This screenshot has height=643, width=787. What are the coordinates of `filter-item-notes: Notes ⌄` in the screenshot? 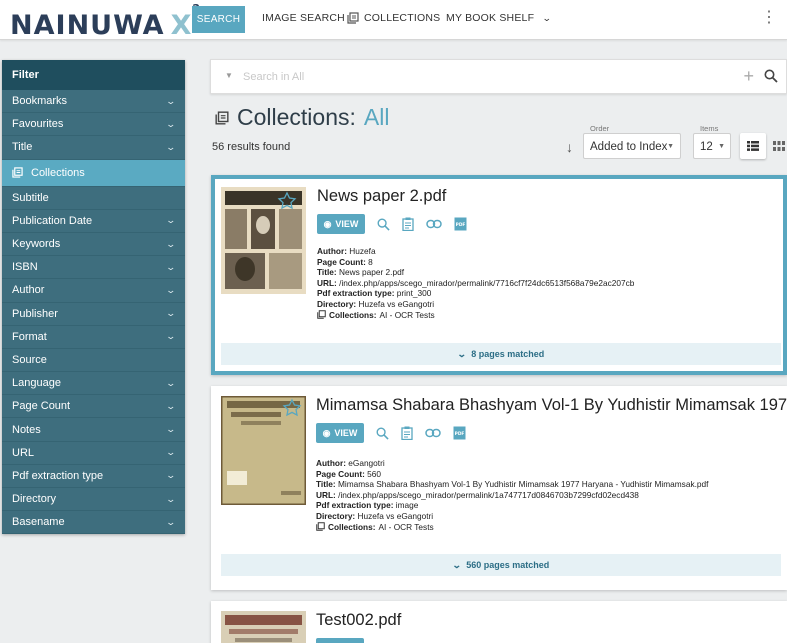 It's located at (93, 430).